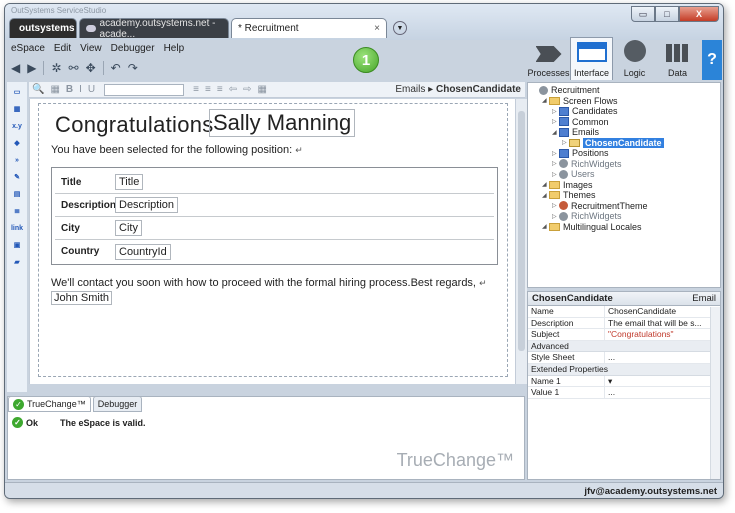  Describe the element at coordinates (128, 228) in the screenshot. I see `row-expression: City` at that location.